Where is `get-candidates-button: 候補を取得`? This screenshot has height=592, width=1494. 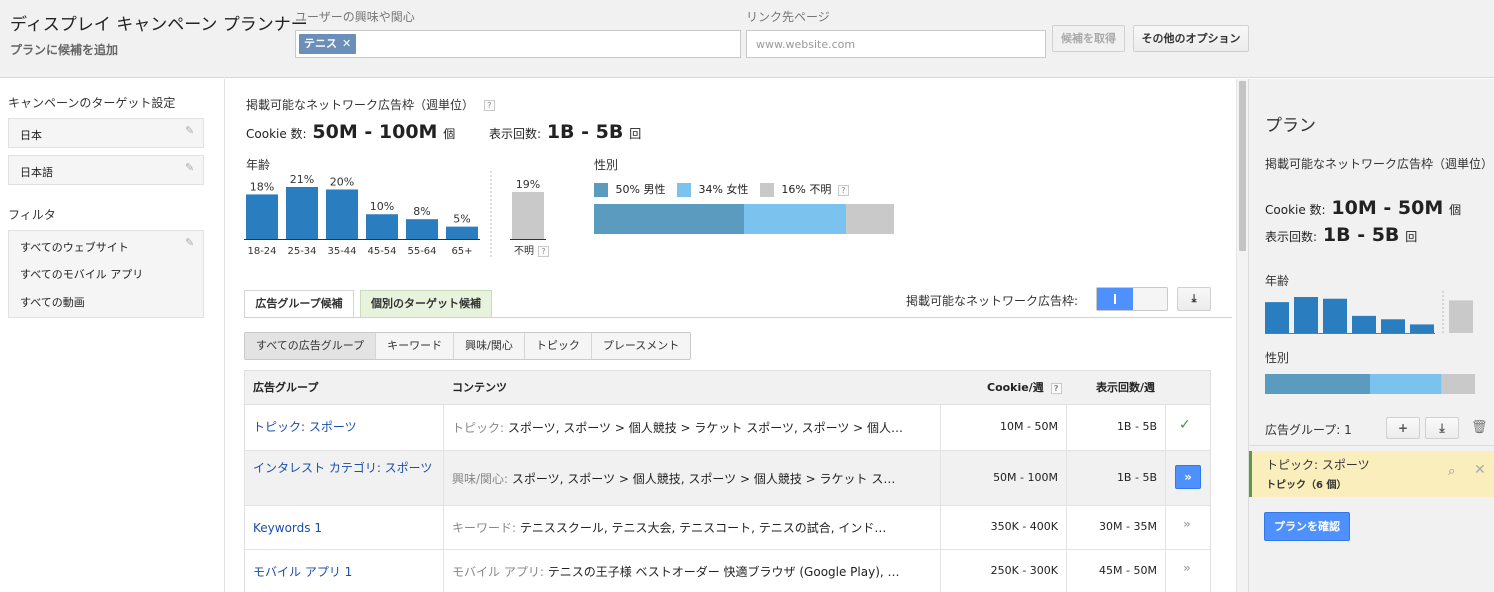
get-candidates-button: 候補を取得 is located at coordinates (1088, 38).